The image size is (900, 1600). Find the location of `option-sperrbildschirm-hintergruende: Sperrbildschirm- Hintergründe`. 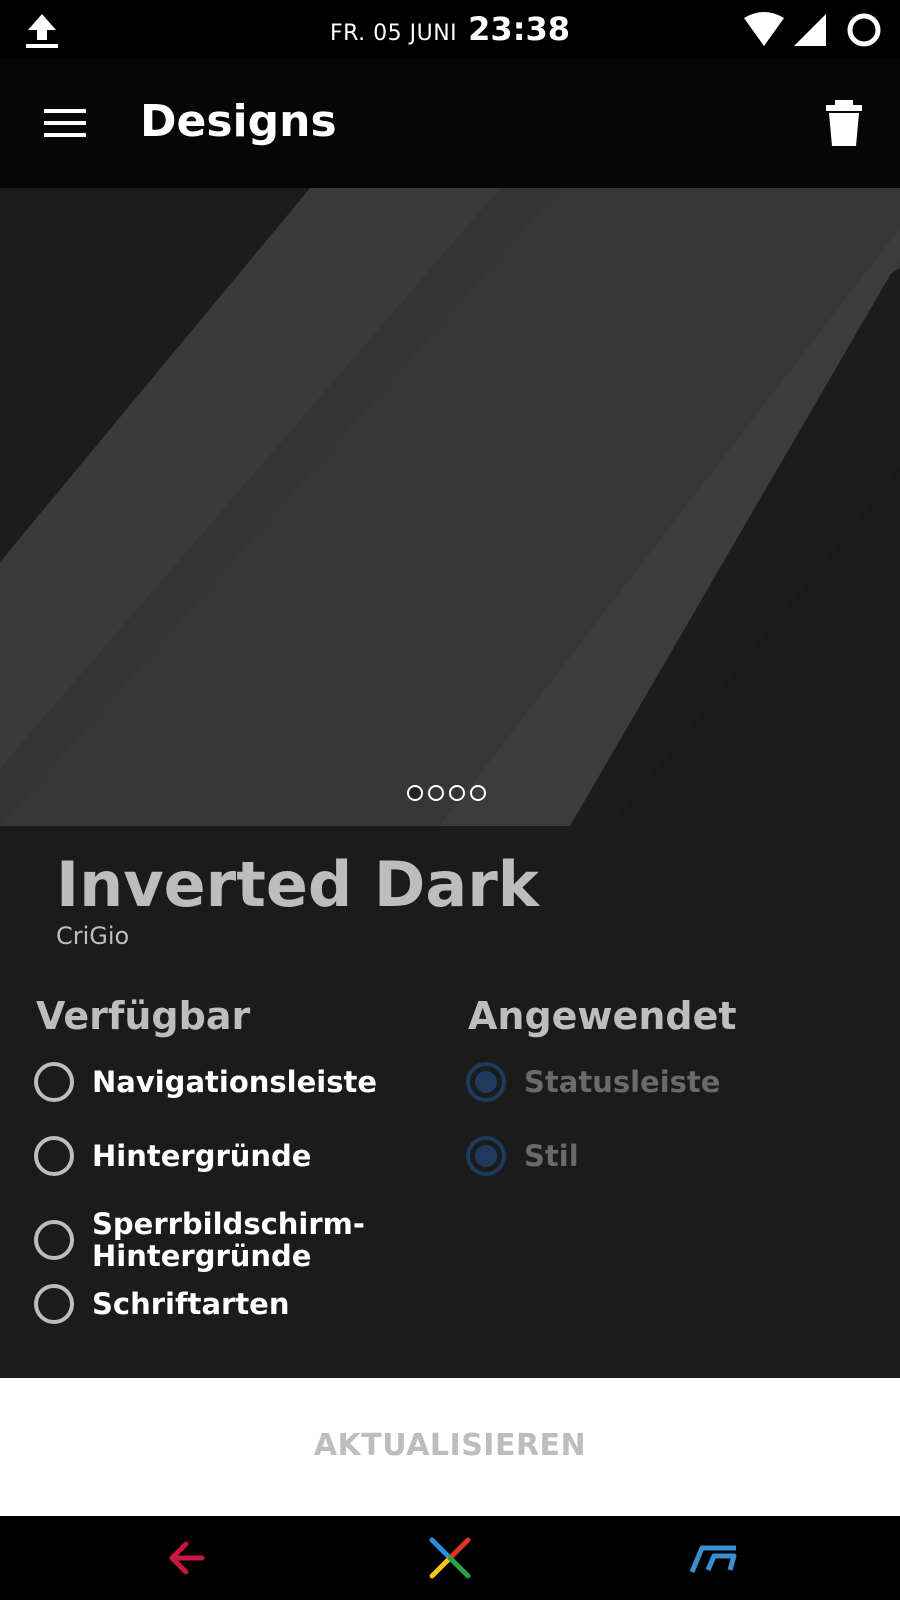

option-sperrbildschirm-hintergruende: Sperrbildschirm- Hintergründe is located at coordinates (199, 1240).